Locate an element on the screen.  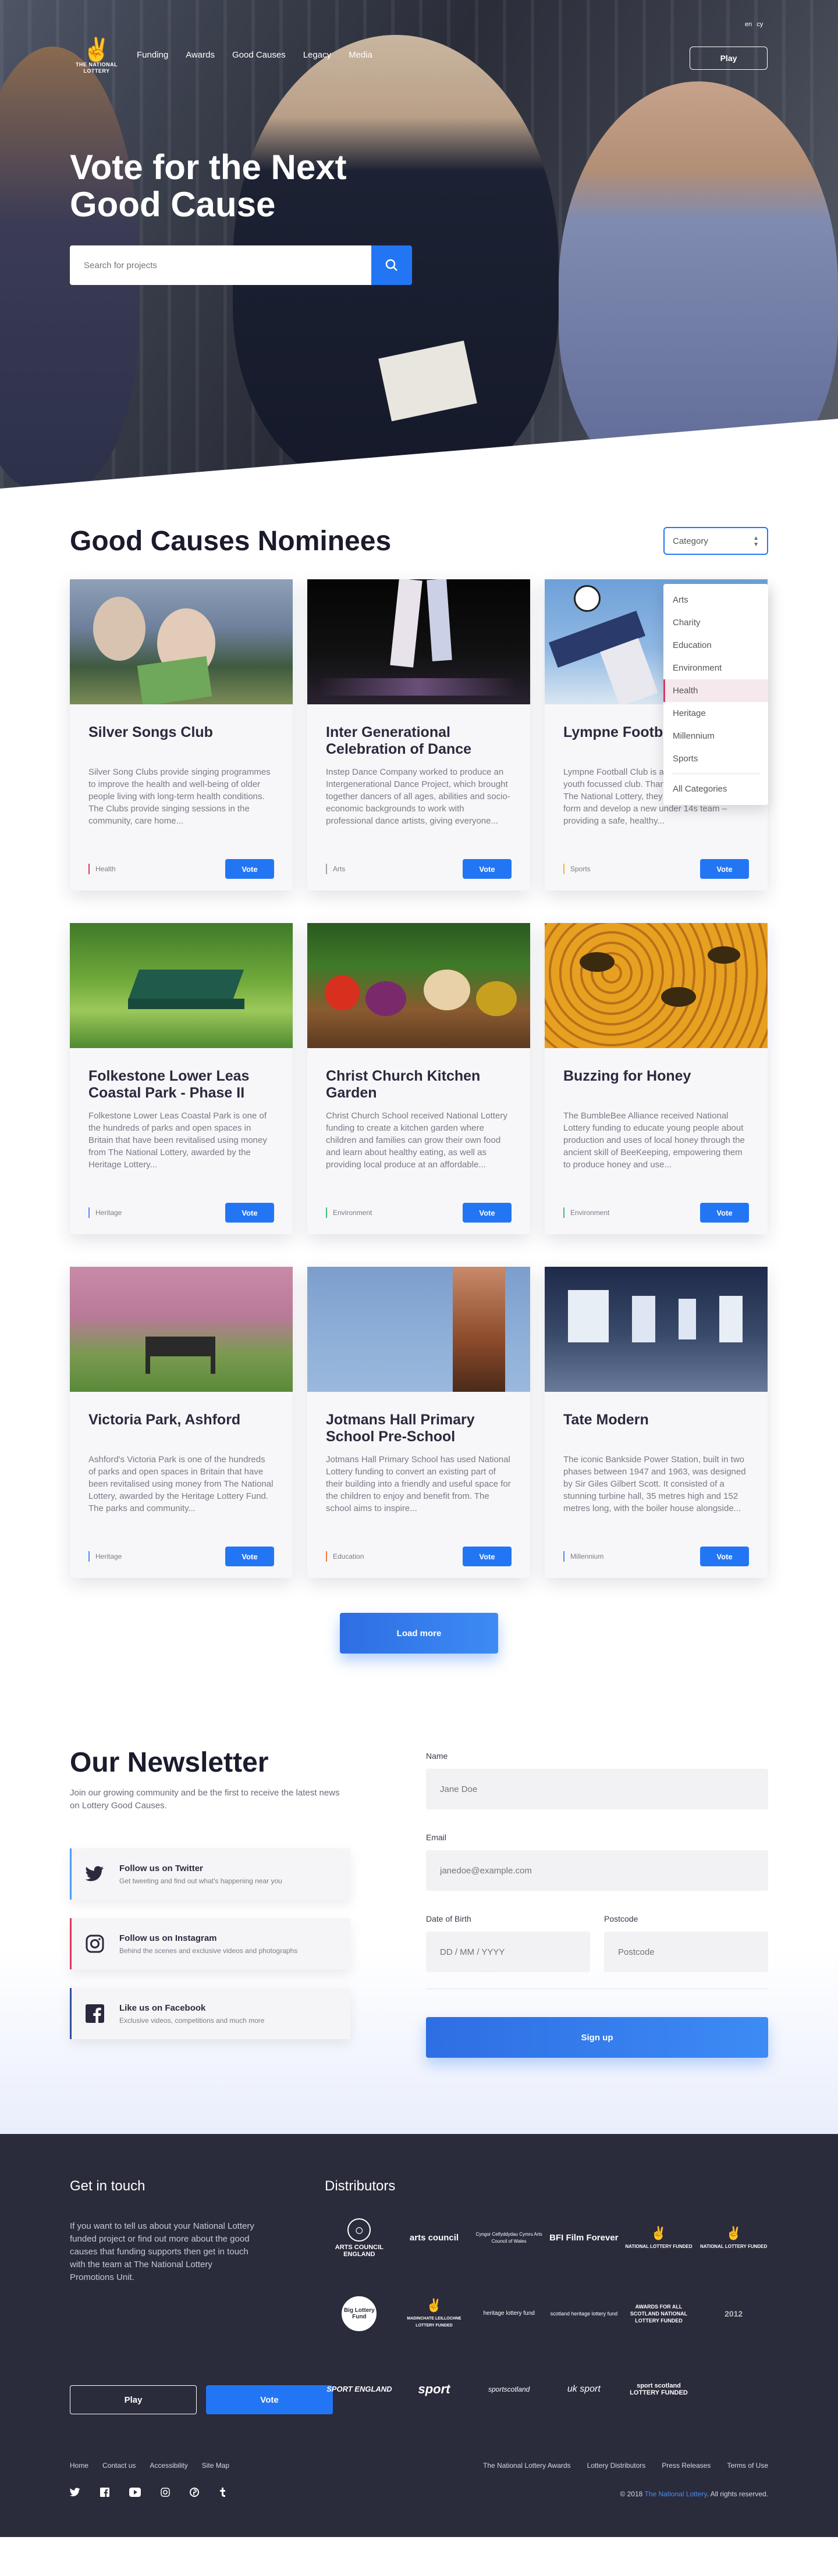
instagram-icon is located at coordinates (166, 2492).